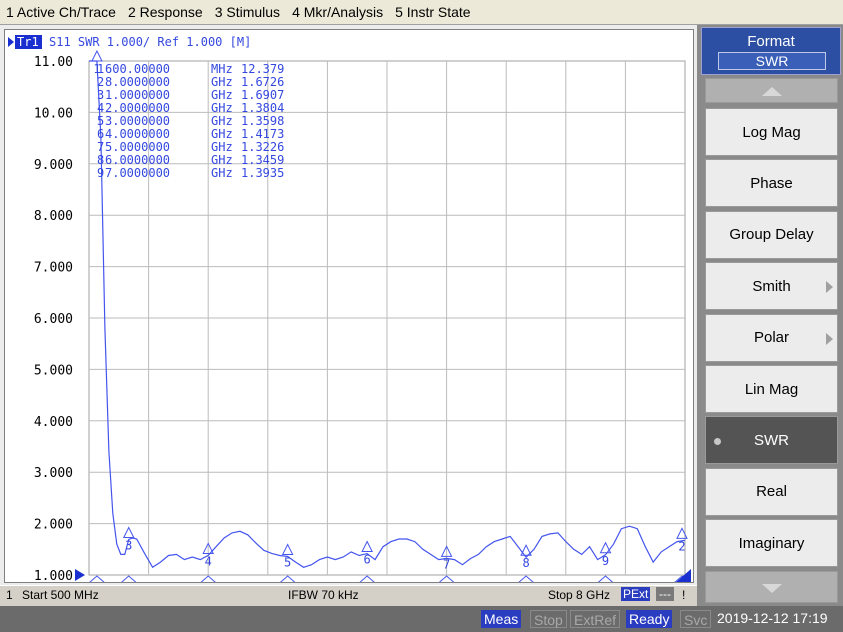 The width and height of the screenshot is (843, 632). I want to click on marker-table-value: 1.3226, so click(262, 147).